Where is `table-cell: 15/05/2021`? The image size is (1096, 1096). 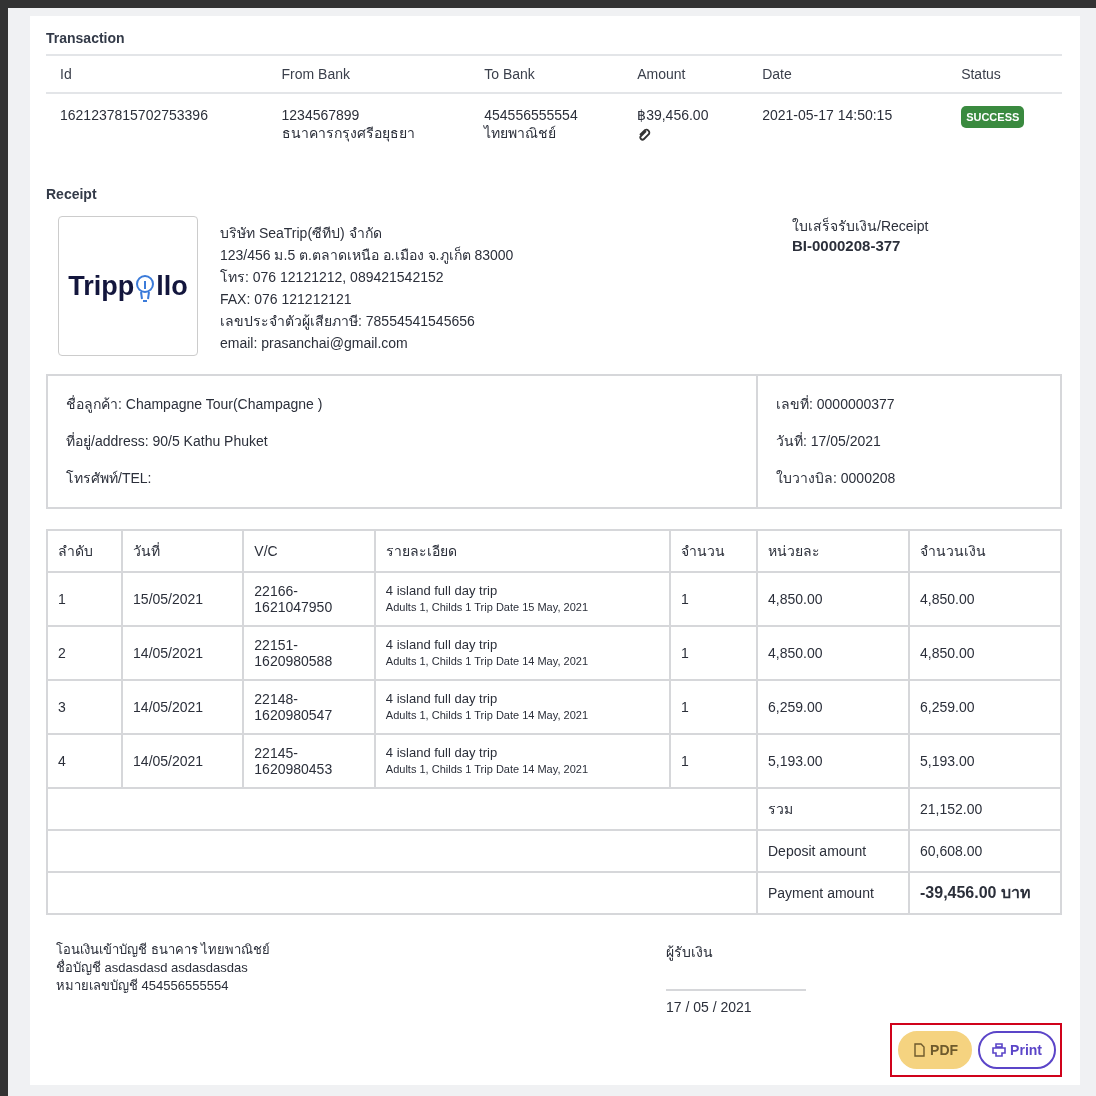
table-cell: 15/05/2021 is located at coordinates (183, 599).